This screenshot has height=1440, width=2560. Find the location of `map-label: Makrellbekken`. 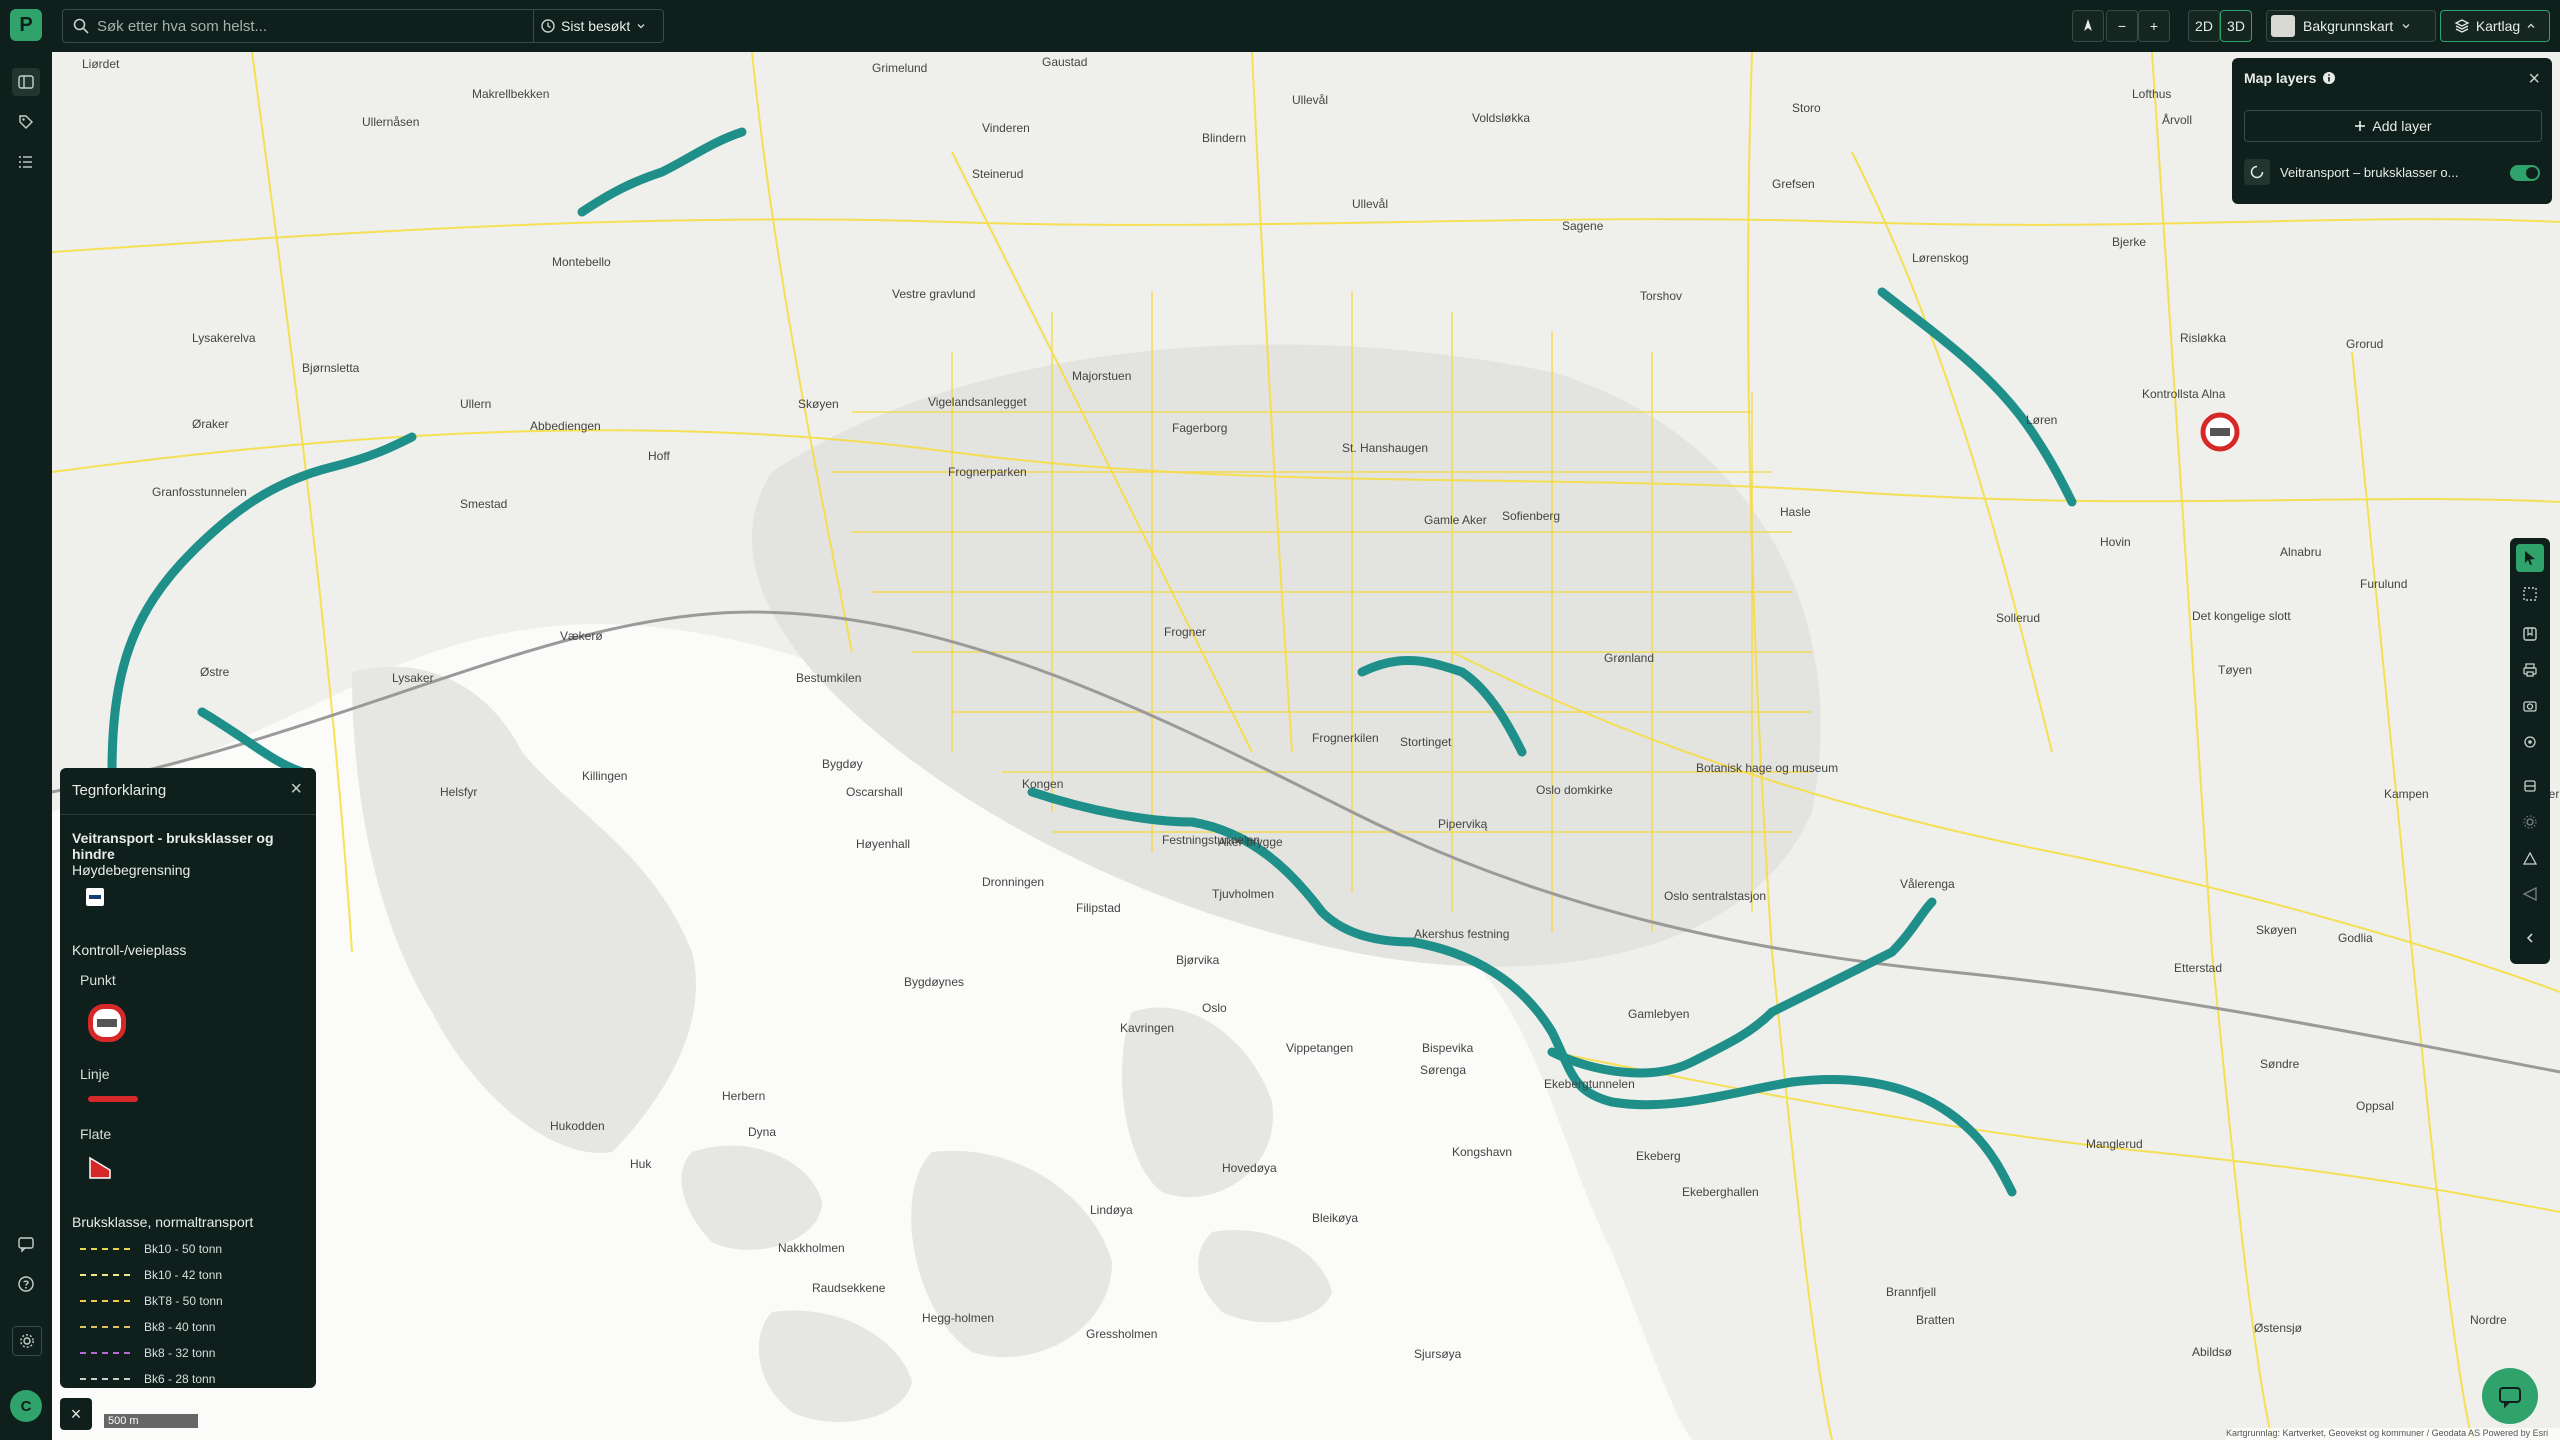

map-label: Makrellbekken is located at coordinates (510, 94).